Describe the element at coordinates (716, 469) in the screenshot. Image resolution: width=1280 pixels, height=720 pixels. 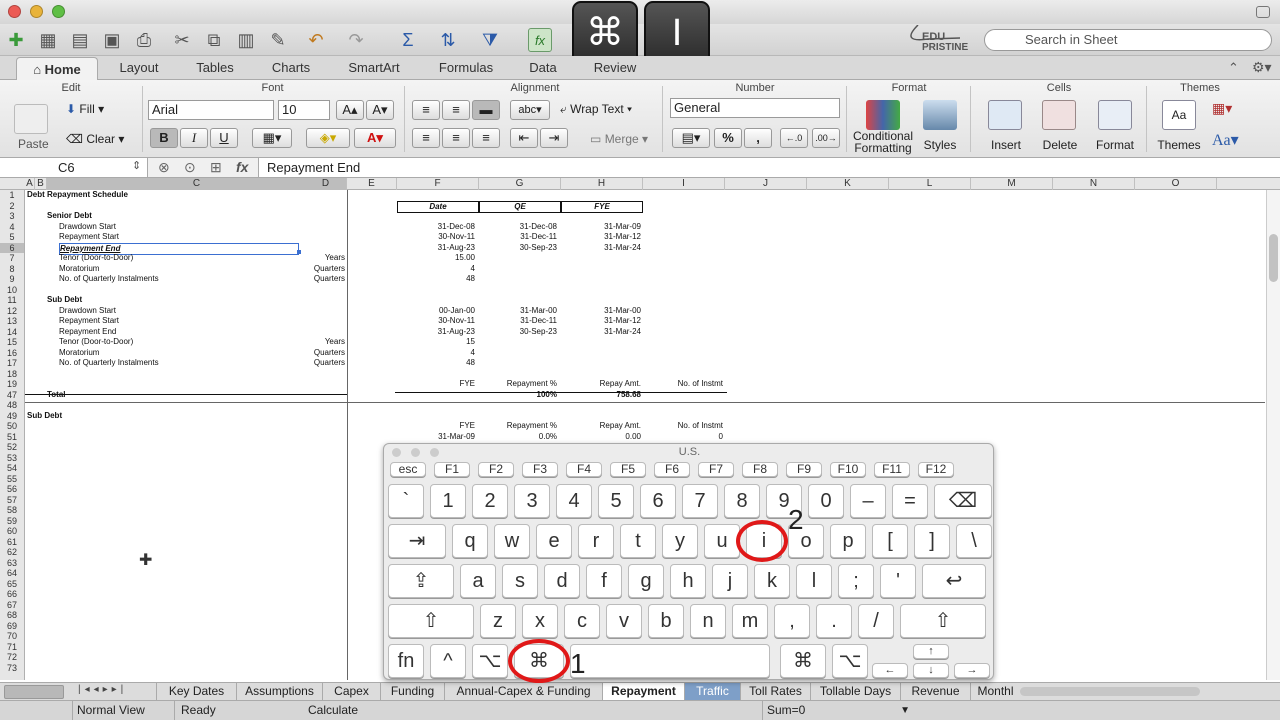
I see `function-key: F7` at that location.